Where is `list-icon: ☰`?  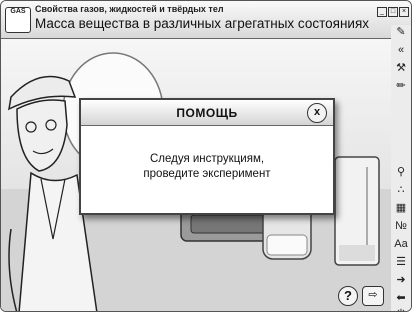 list-icon: ☰ is located at coordinates (401, 262).